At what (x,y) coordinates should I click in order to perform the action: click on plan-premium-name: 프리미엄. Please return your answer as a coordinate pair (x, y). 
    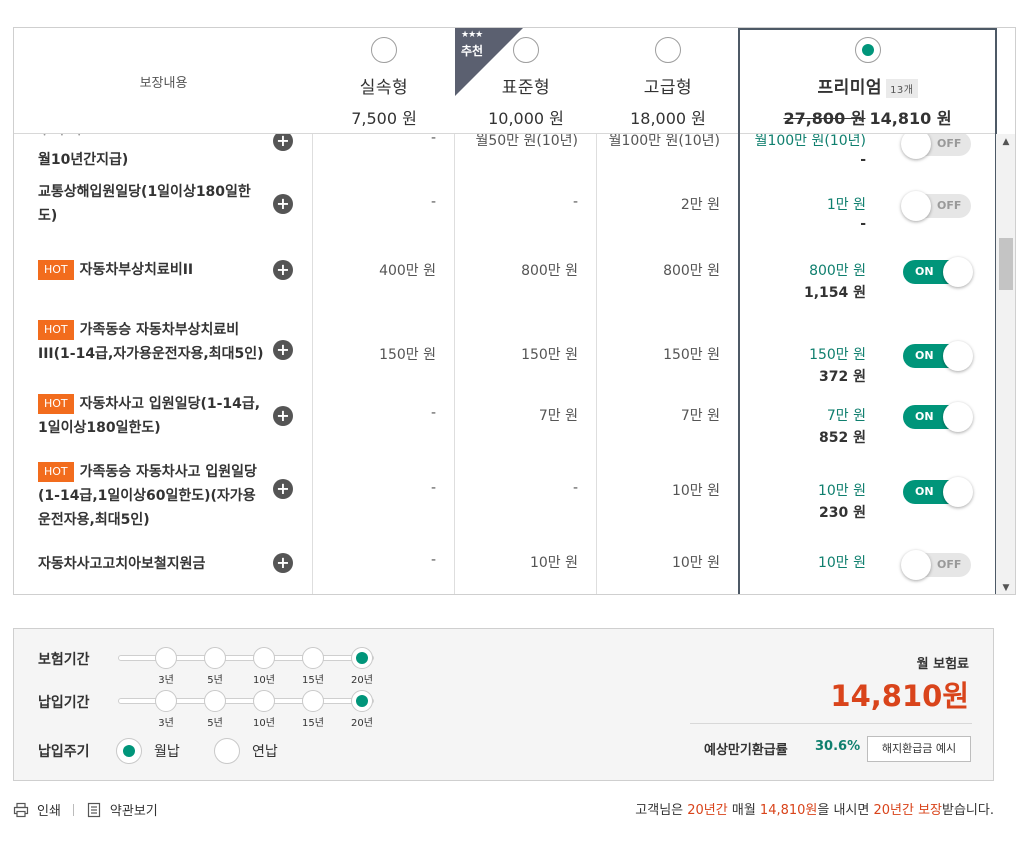
    Looking at the image, I should click on (850, 88).